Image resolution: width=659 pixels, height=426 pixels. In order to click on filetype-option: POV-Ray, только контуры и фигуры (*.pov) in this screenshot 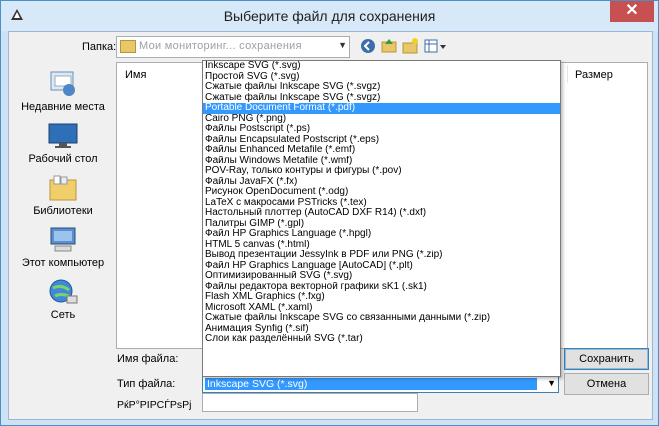, I will do `click(381, 171)`.